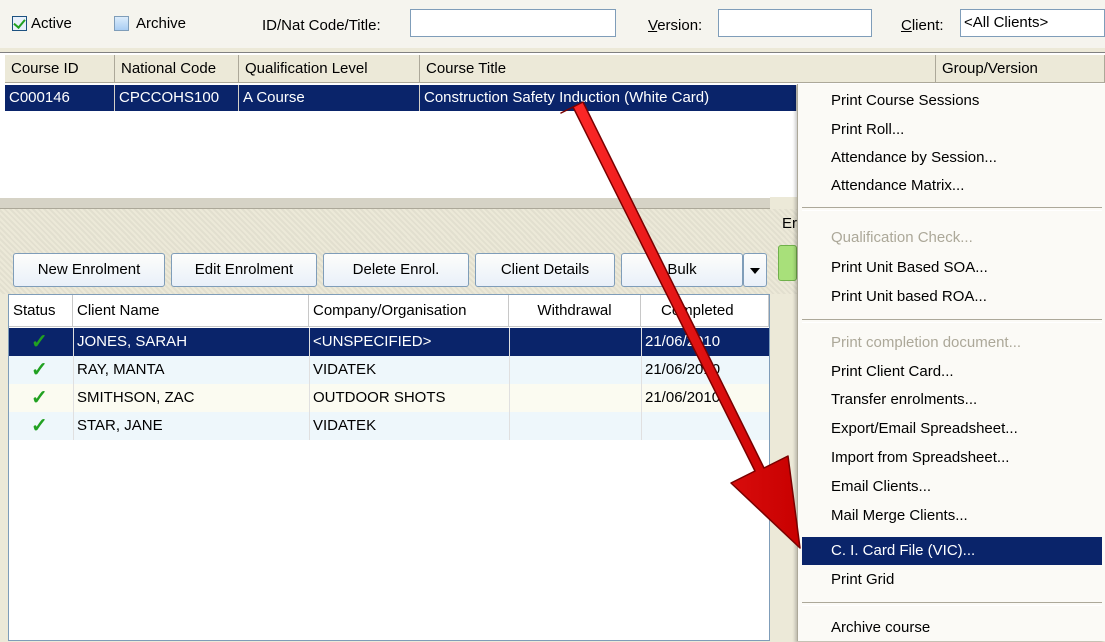 The height and width of the screenshot is (642, 1105). I want to click on pane-splitter, so click(385, 203).